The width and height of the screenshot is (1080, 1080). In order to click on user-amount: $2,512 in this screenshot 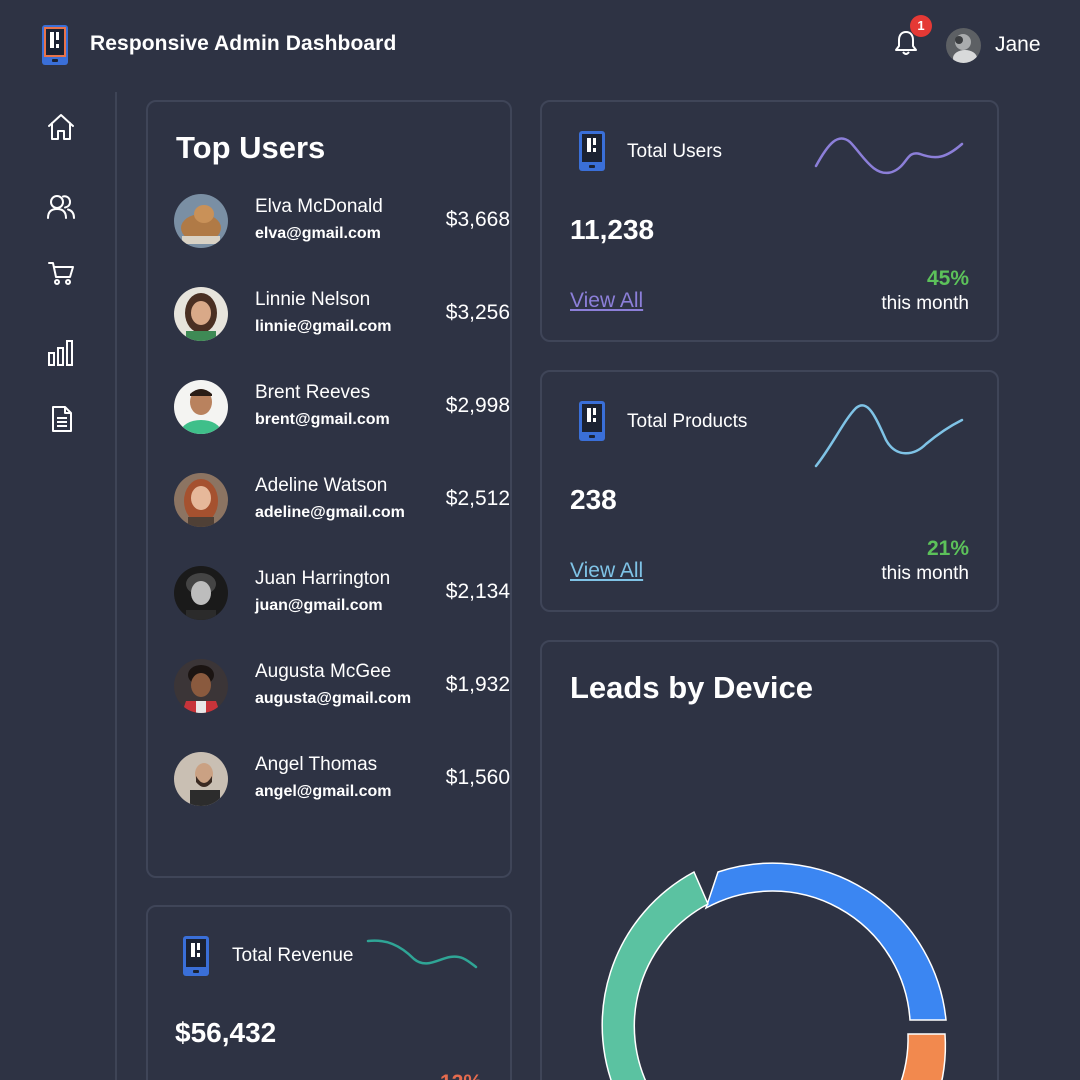, I will do `click(477, 498)`.